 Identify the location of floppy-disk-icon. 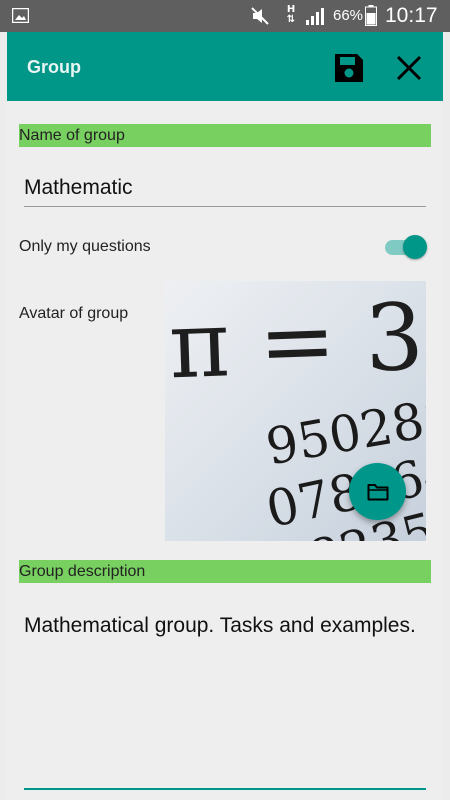
(349, 68).